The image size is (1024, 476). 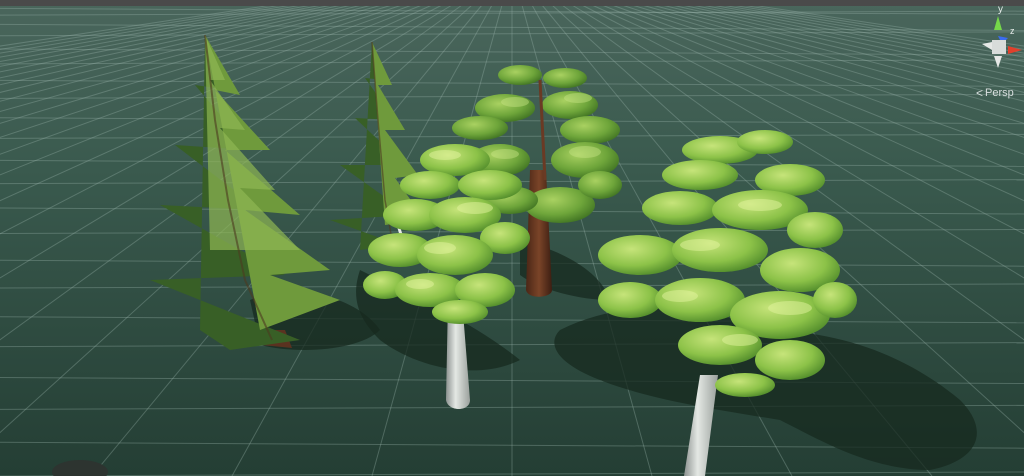 What do you see at coordinates (998, 62) in the screenshot?
I see `gizmo-neg-y-cone` at bounding box center [998, 62].